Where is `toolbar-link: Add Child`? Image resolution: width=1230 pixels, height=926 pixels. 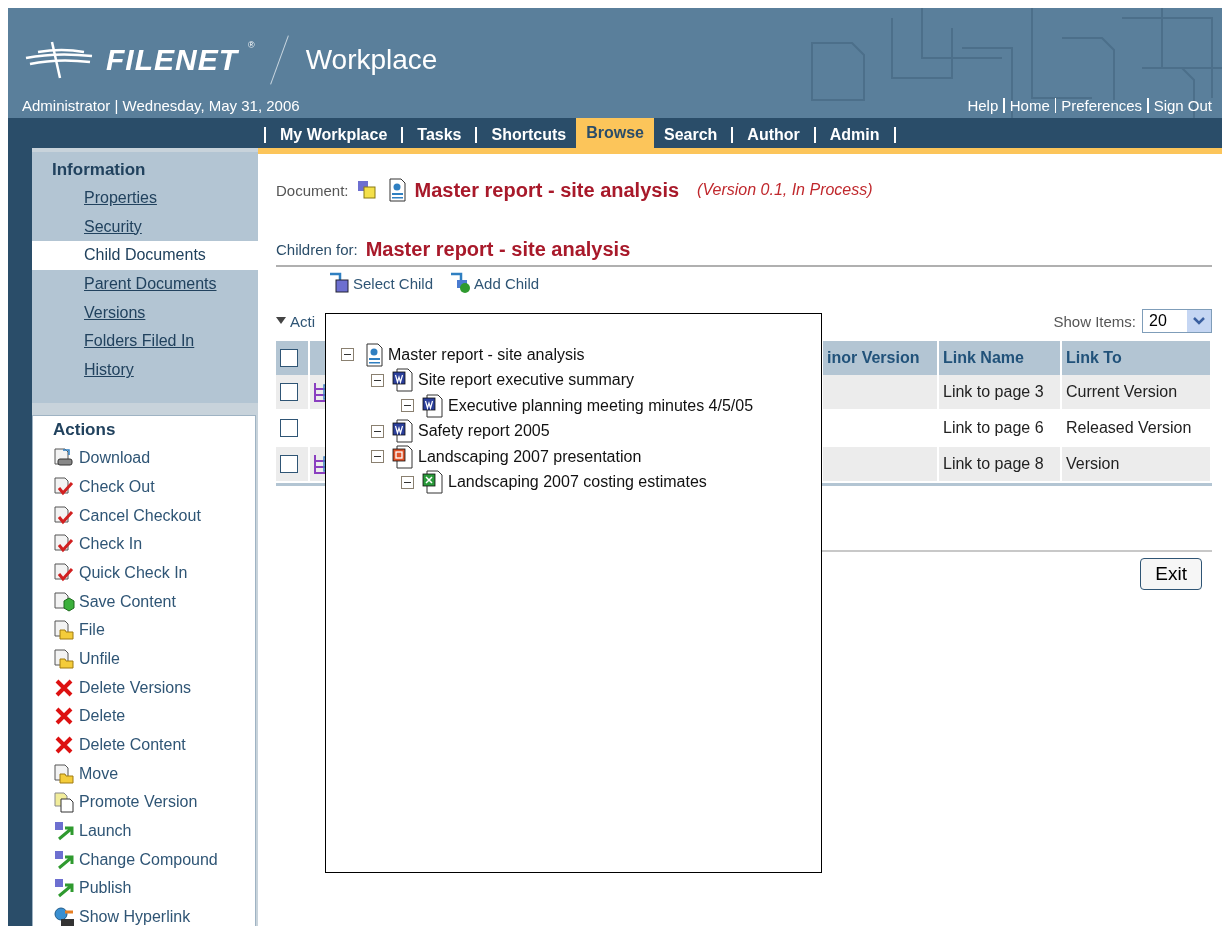
toolbar-link: Add Child is located at coordinates (494, 283).